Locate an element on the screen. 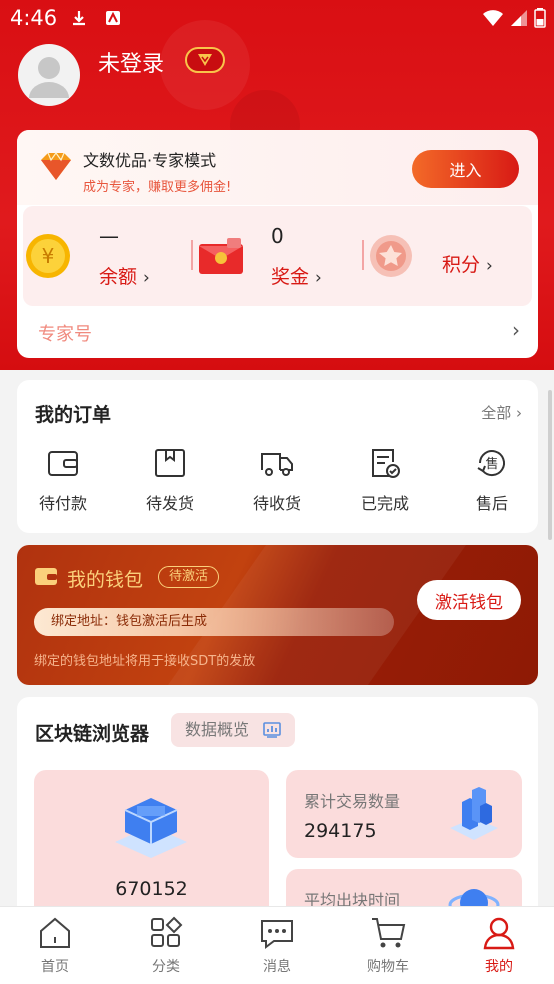  order-label: 售后 is located at coordinates (491, 503).